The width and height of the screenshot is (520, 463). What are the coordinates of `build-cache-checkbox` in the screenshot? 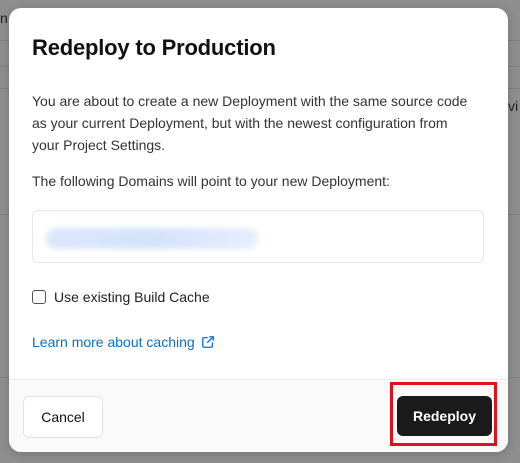 It's located at (39, 297).